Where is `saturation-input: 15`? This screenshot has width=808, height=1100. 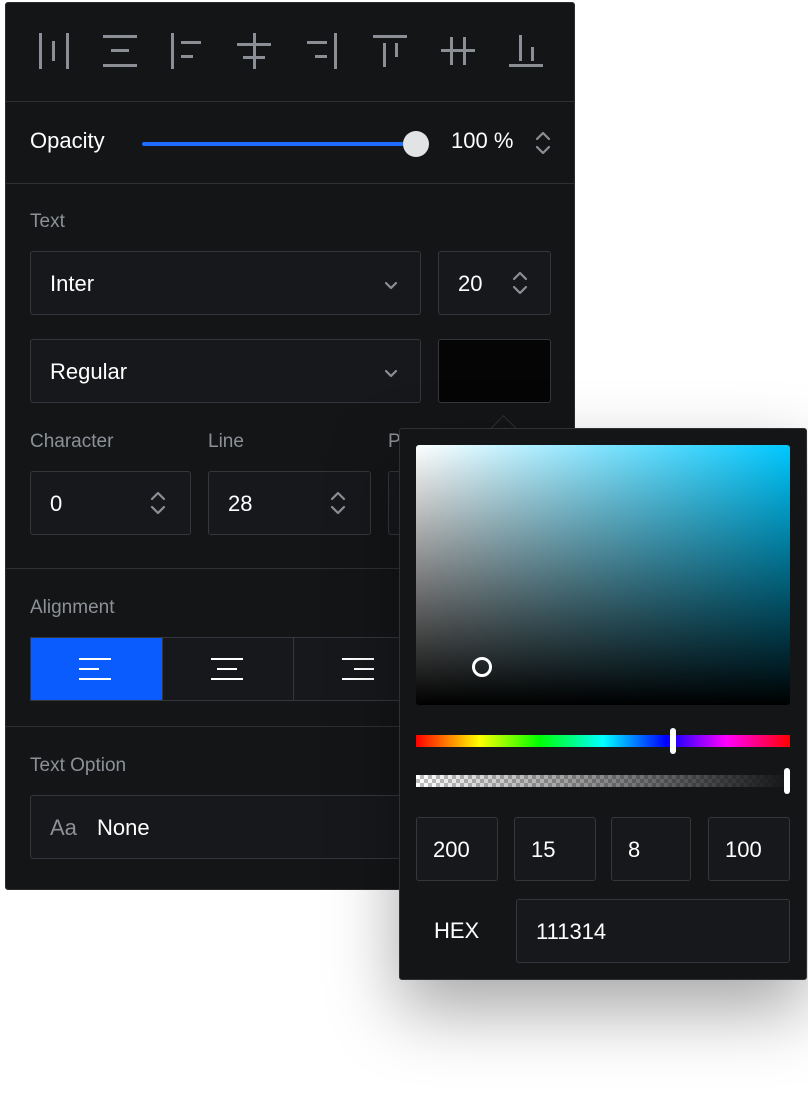 saturation-input: 15 is located at coordinates (555, 849).